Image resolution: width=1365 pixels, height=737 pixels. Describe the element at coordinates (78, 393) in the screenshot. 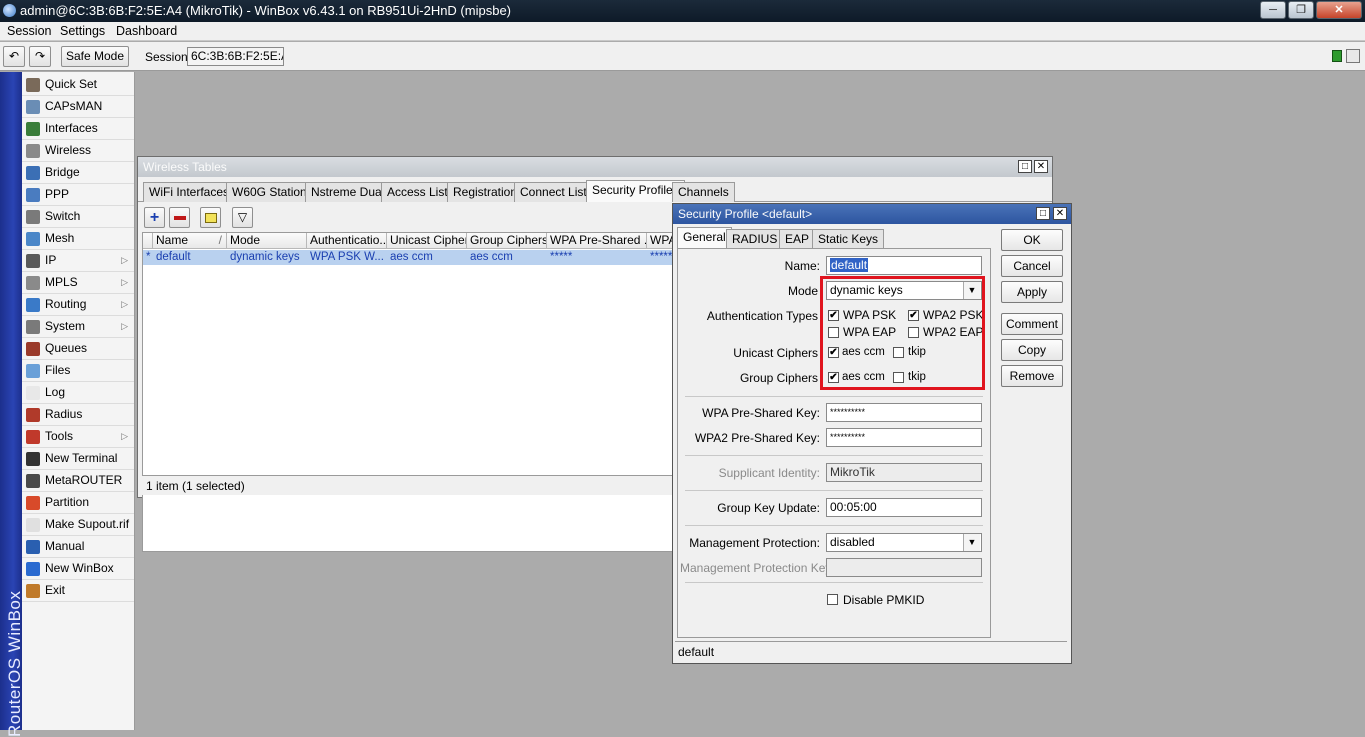

I see `sidebar-item-log: Log` at that location.